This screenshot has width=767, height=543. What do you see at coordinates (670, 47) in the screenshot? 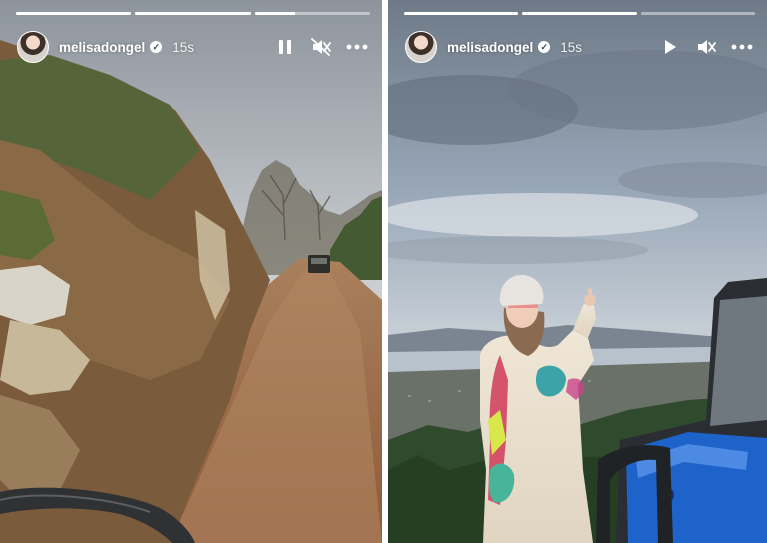
I see `play-icon` at bounding box center [670, 47].